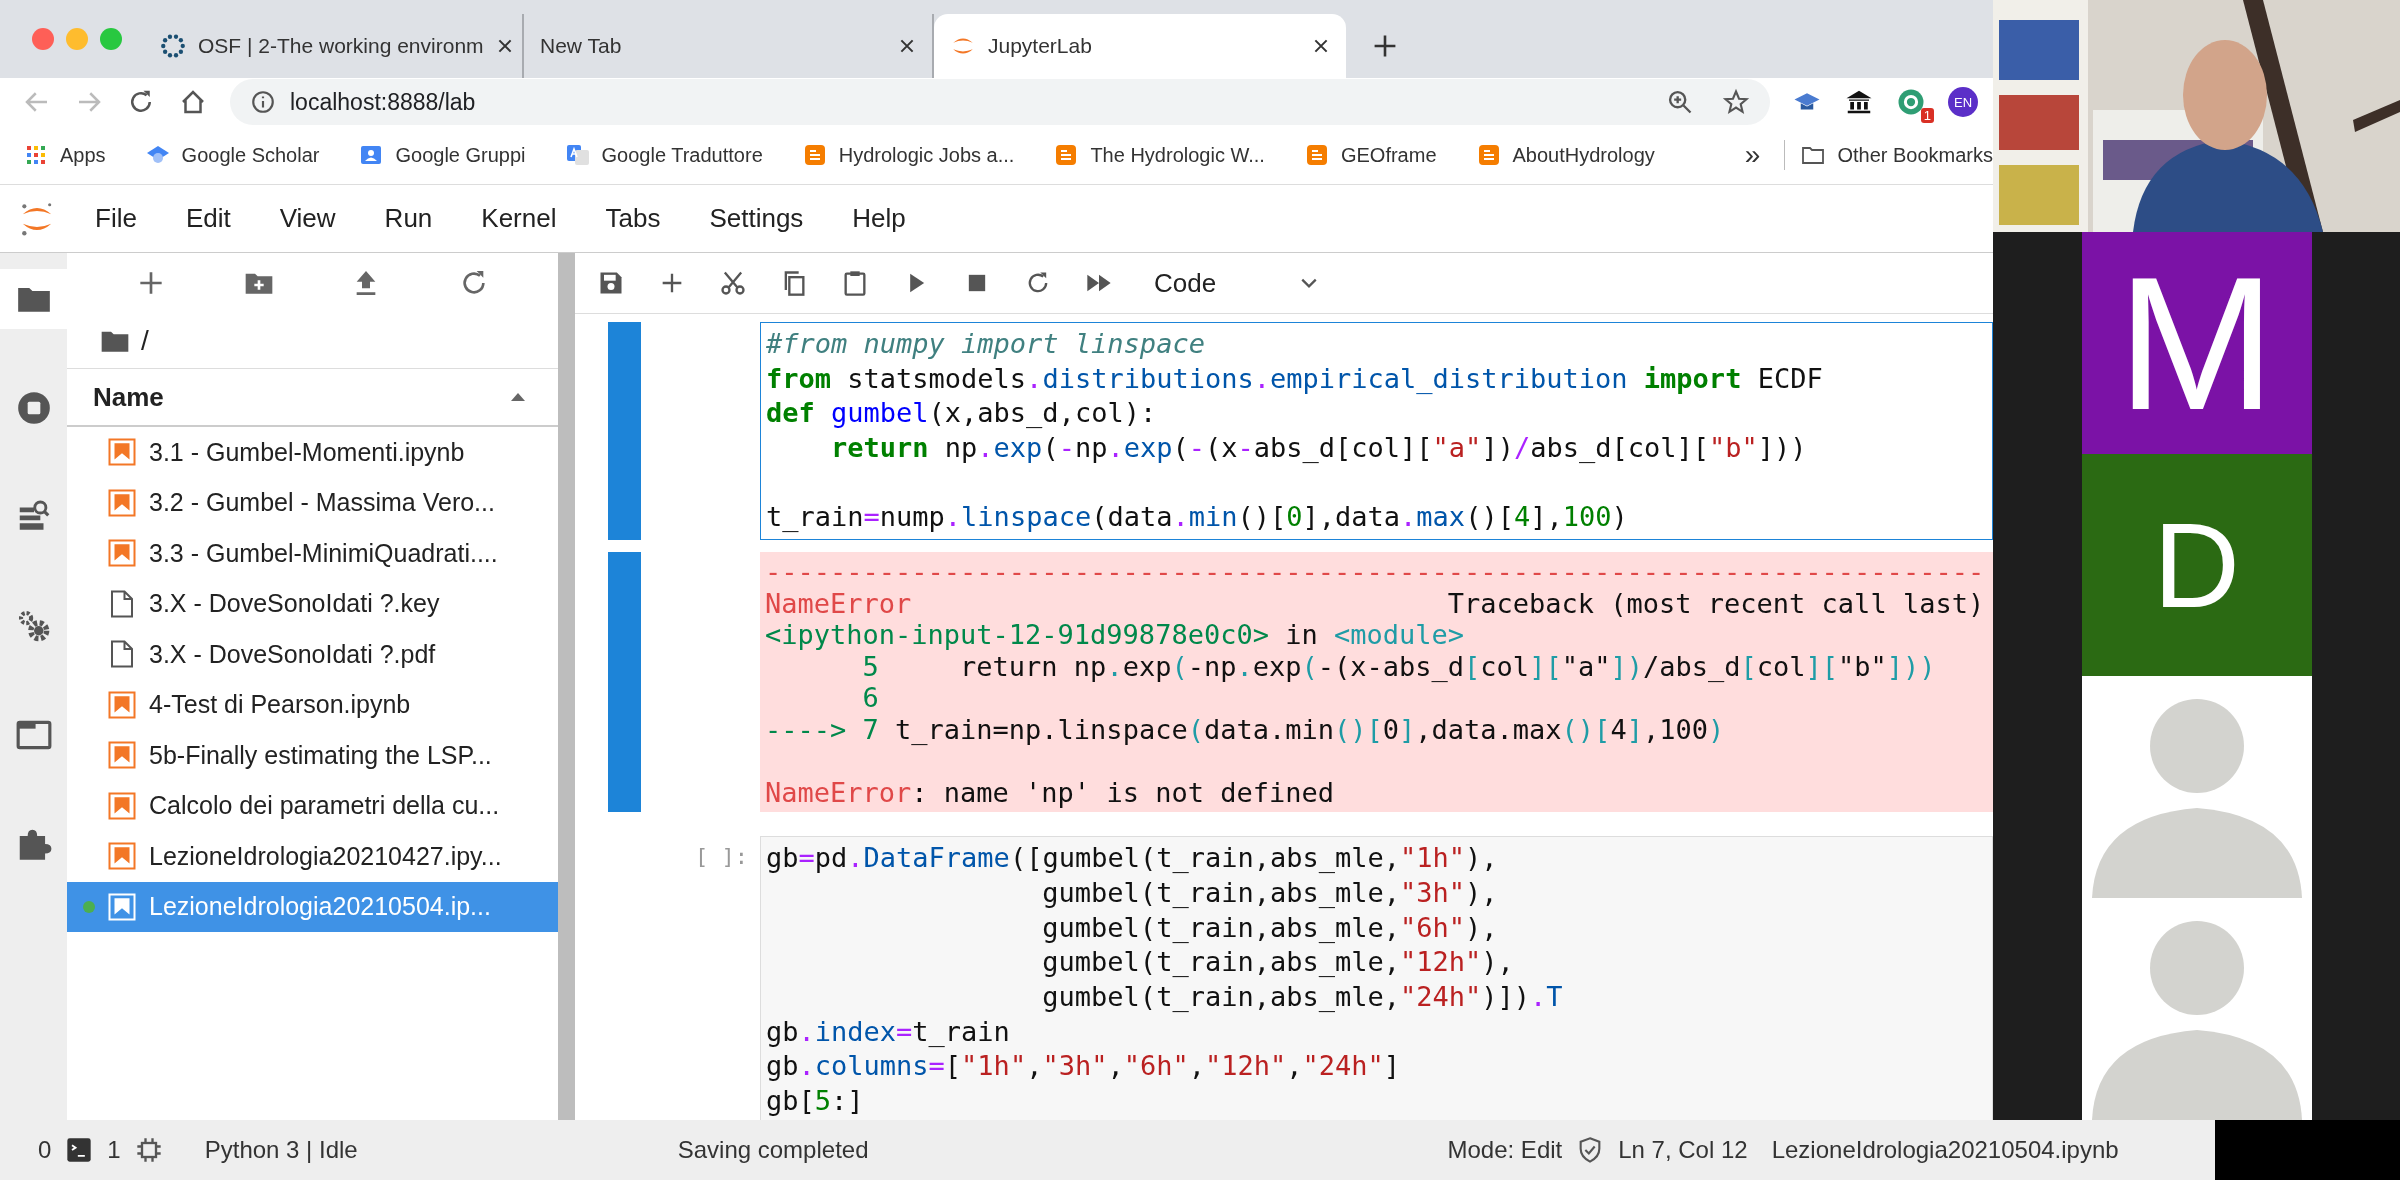 The height and width of the screenshot is (1180, 2400). Describe the element at coordinates (1197, 517) in the screenshot. I see `code-line: t_rain=nump.linspace(data.min()[0],data.max()[4],100)` at that location.